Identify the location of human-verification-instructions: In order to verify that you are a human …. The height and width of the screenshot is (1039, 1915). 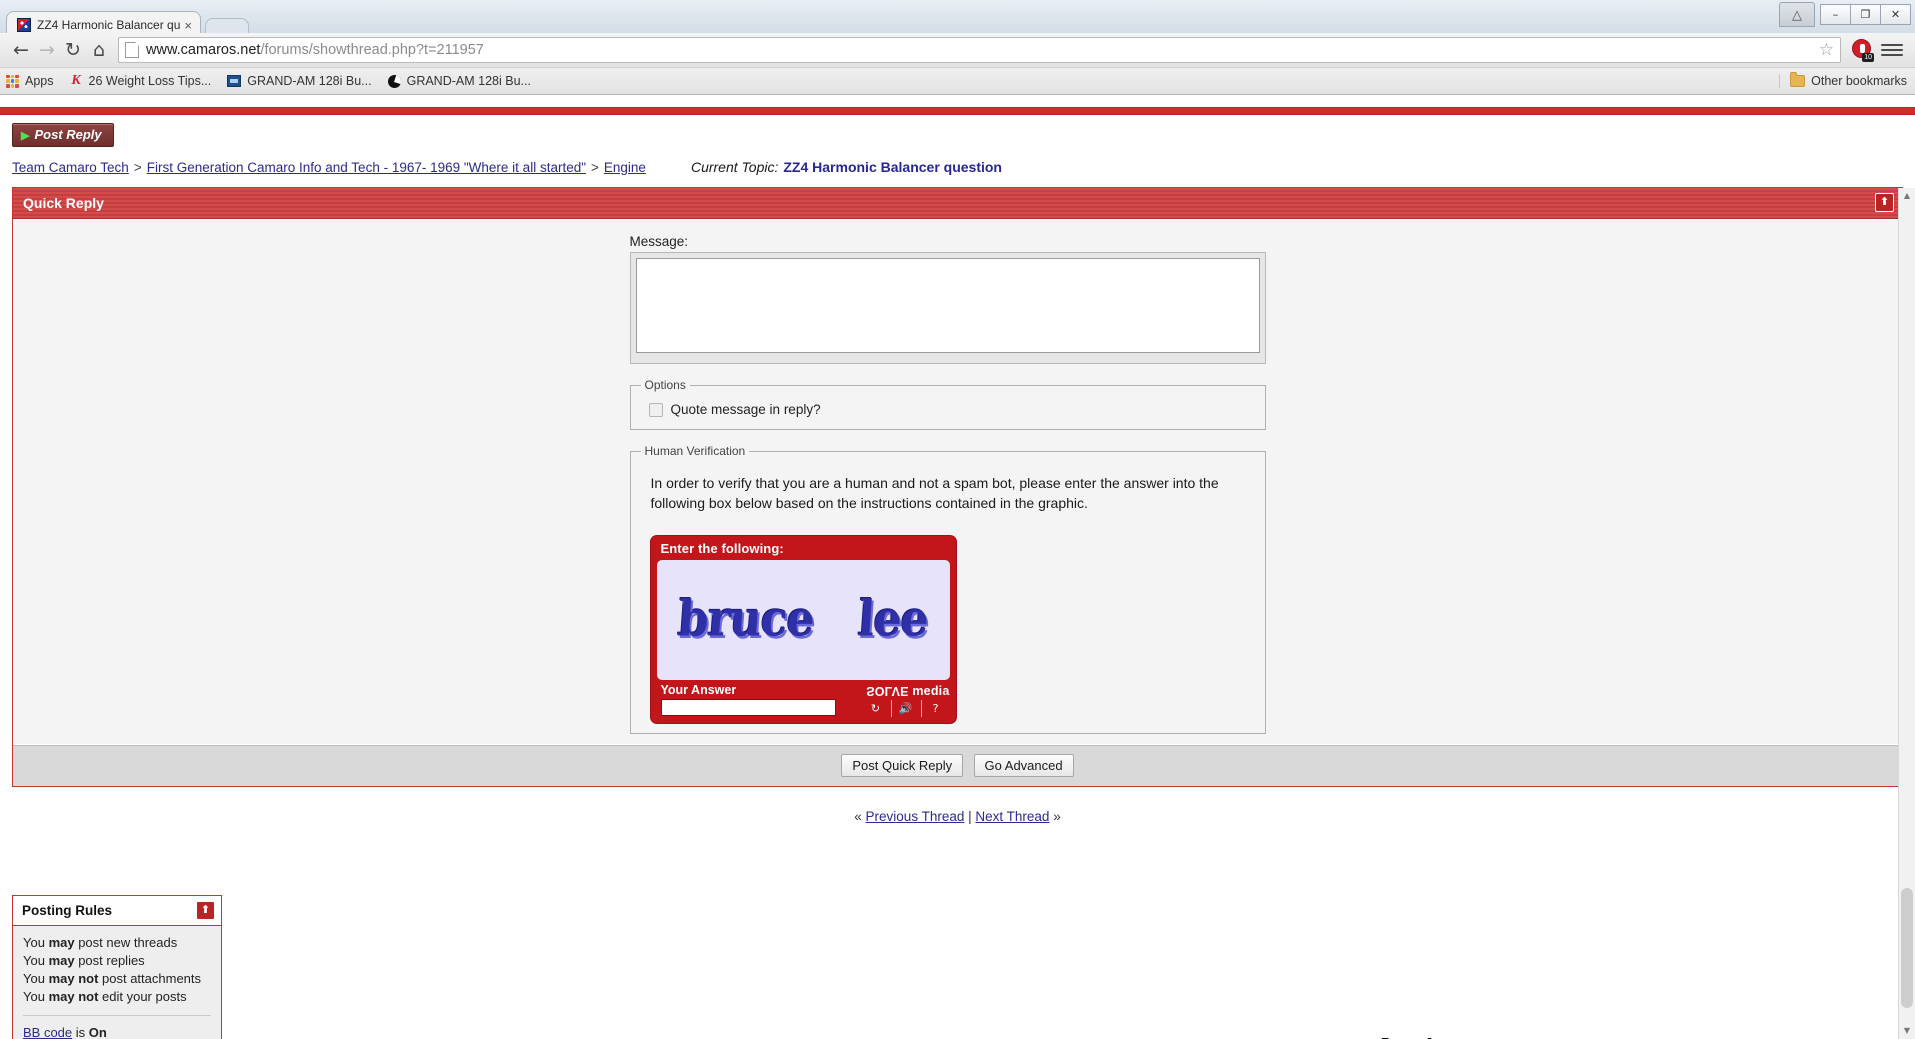
(934, 493).